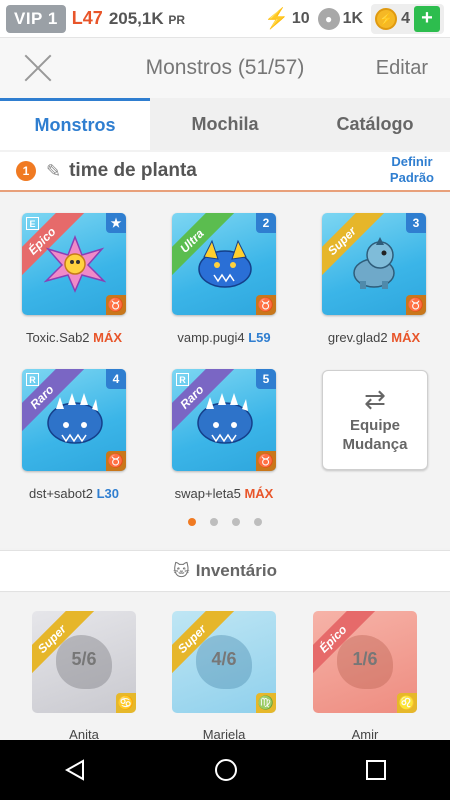  I want to click on tab-mochila: Mochila, so click(225, 124).